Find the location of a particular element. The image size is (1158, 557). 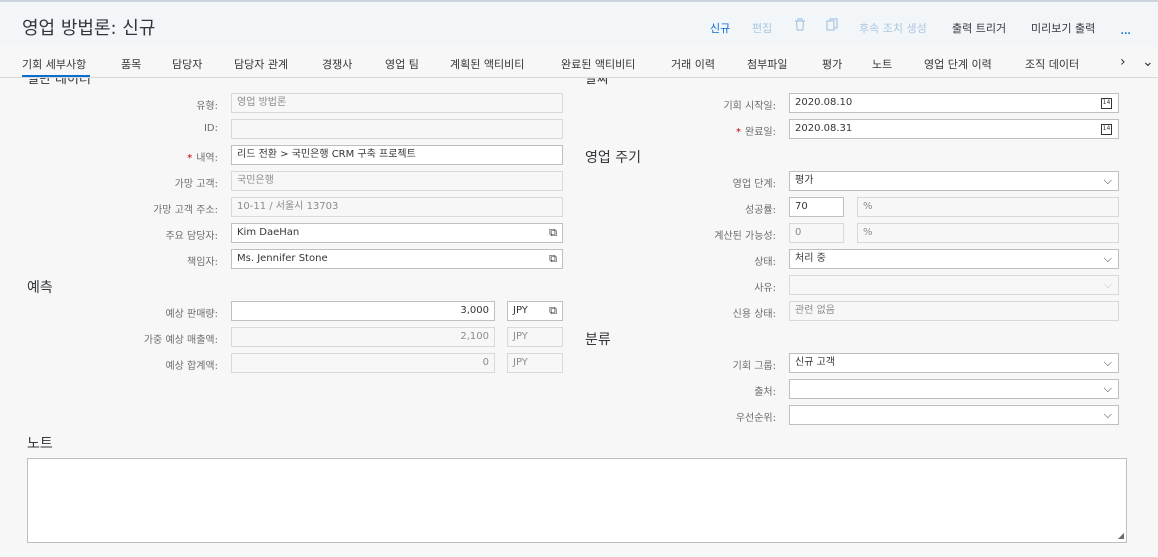

type-label: 유형: is located at coordinates (207, 106).